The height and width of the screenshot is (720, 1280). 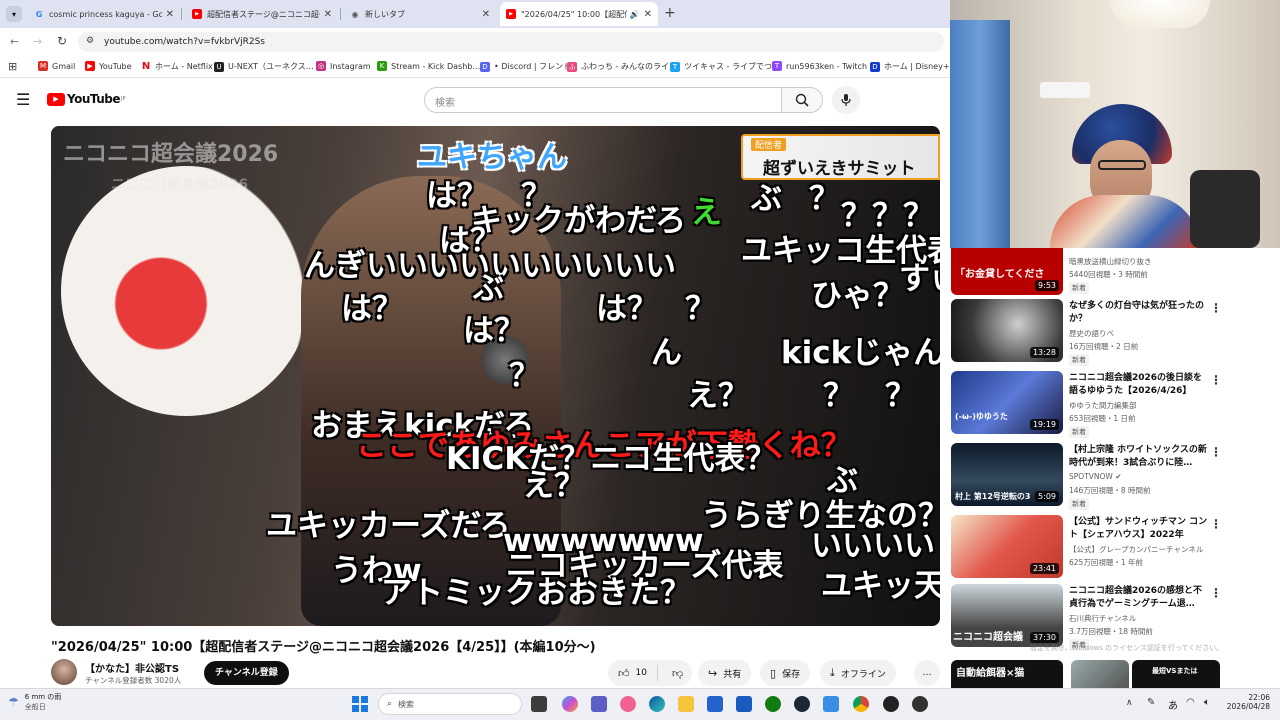 What do you see at coordinates (1103, 405) in the screenshot?
I see `recommendation-channel: ゆゆうた間力編集部` at bounding box center [1103, 405].